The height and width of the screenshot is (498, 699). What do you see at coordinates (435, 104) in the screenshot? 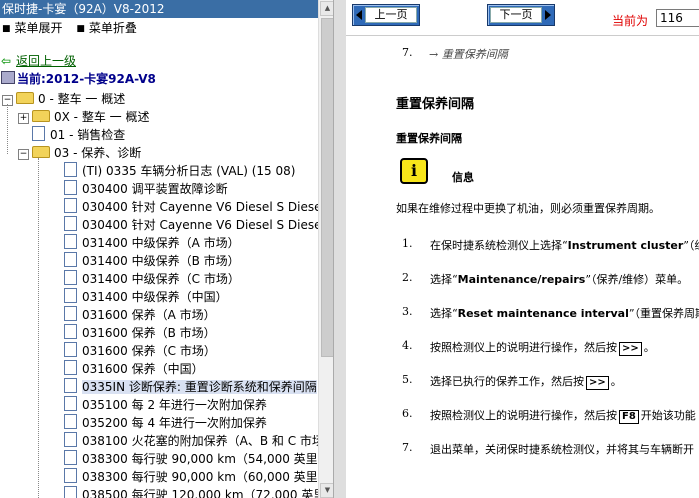
I see `section-title: 重置保养间隔` at bounding box center [435, 104].